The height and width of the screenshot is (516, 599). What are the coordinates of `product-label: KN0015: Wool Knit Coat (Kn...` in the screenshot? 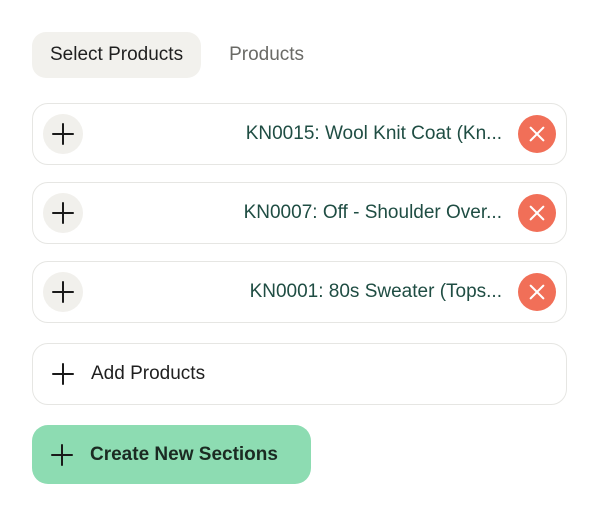 It's located at (373, 133).